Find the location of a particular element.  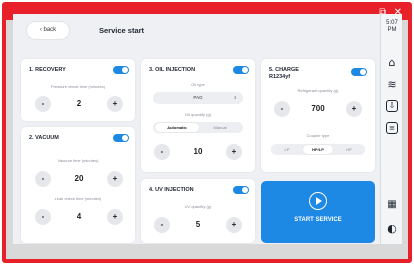

charge-title: 5. CHARGE R1234yf is located at coordinates (284, 74).